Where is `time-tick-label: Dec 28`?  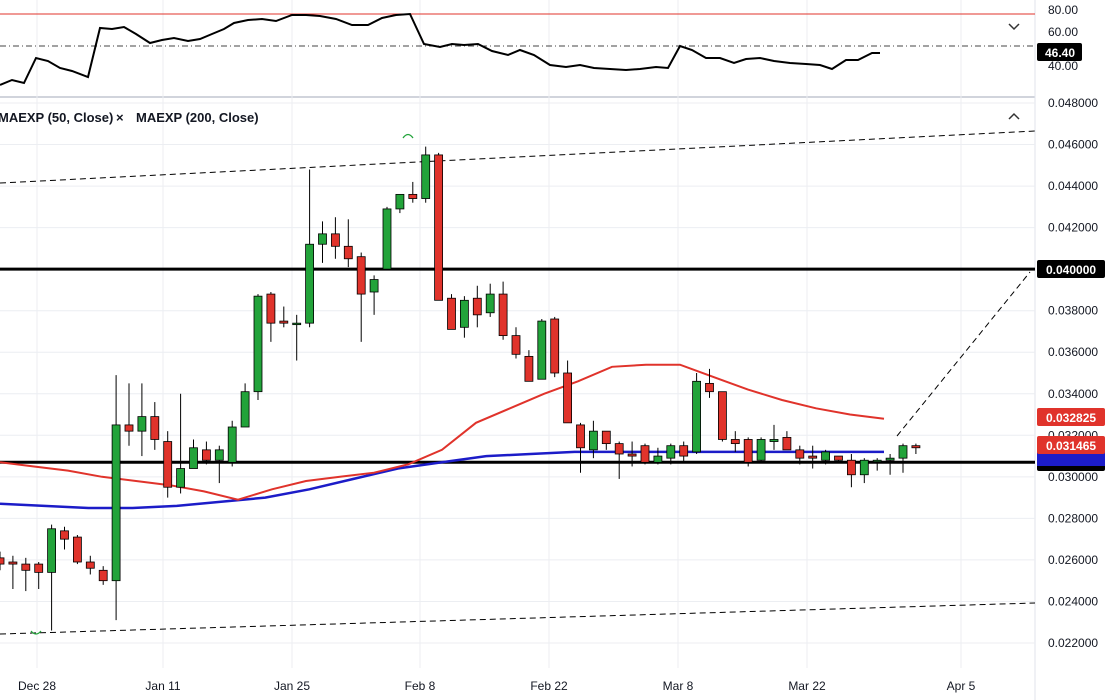
time-tick-label: Dec 28 is located at coordinates (37, 686).